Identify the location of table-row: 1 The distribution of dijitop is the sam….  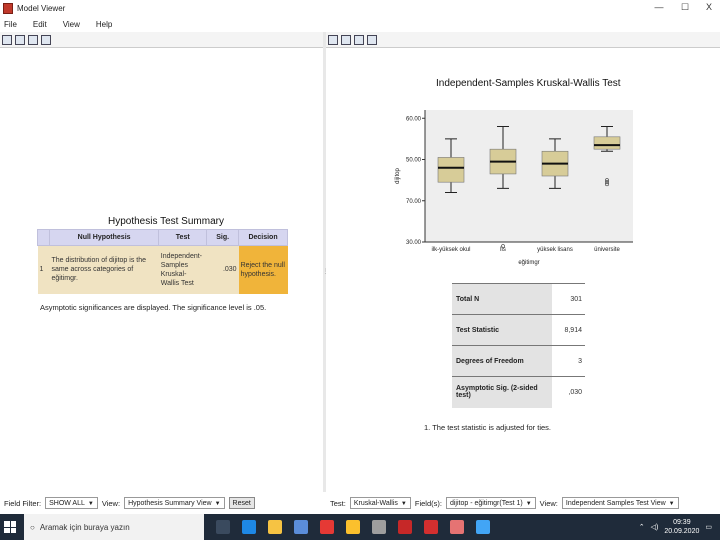
(162, 269).